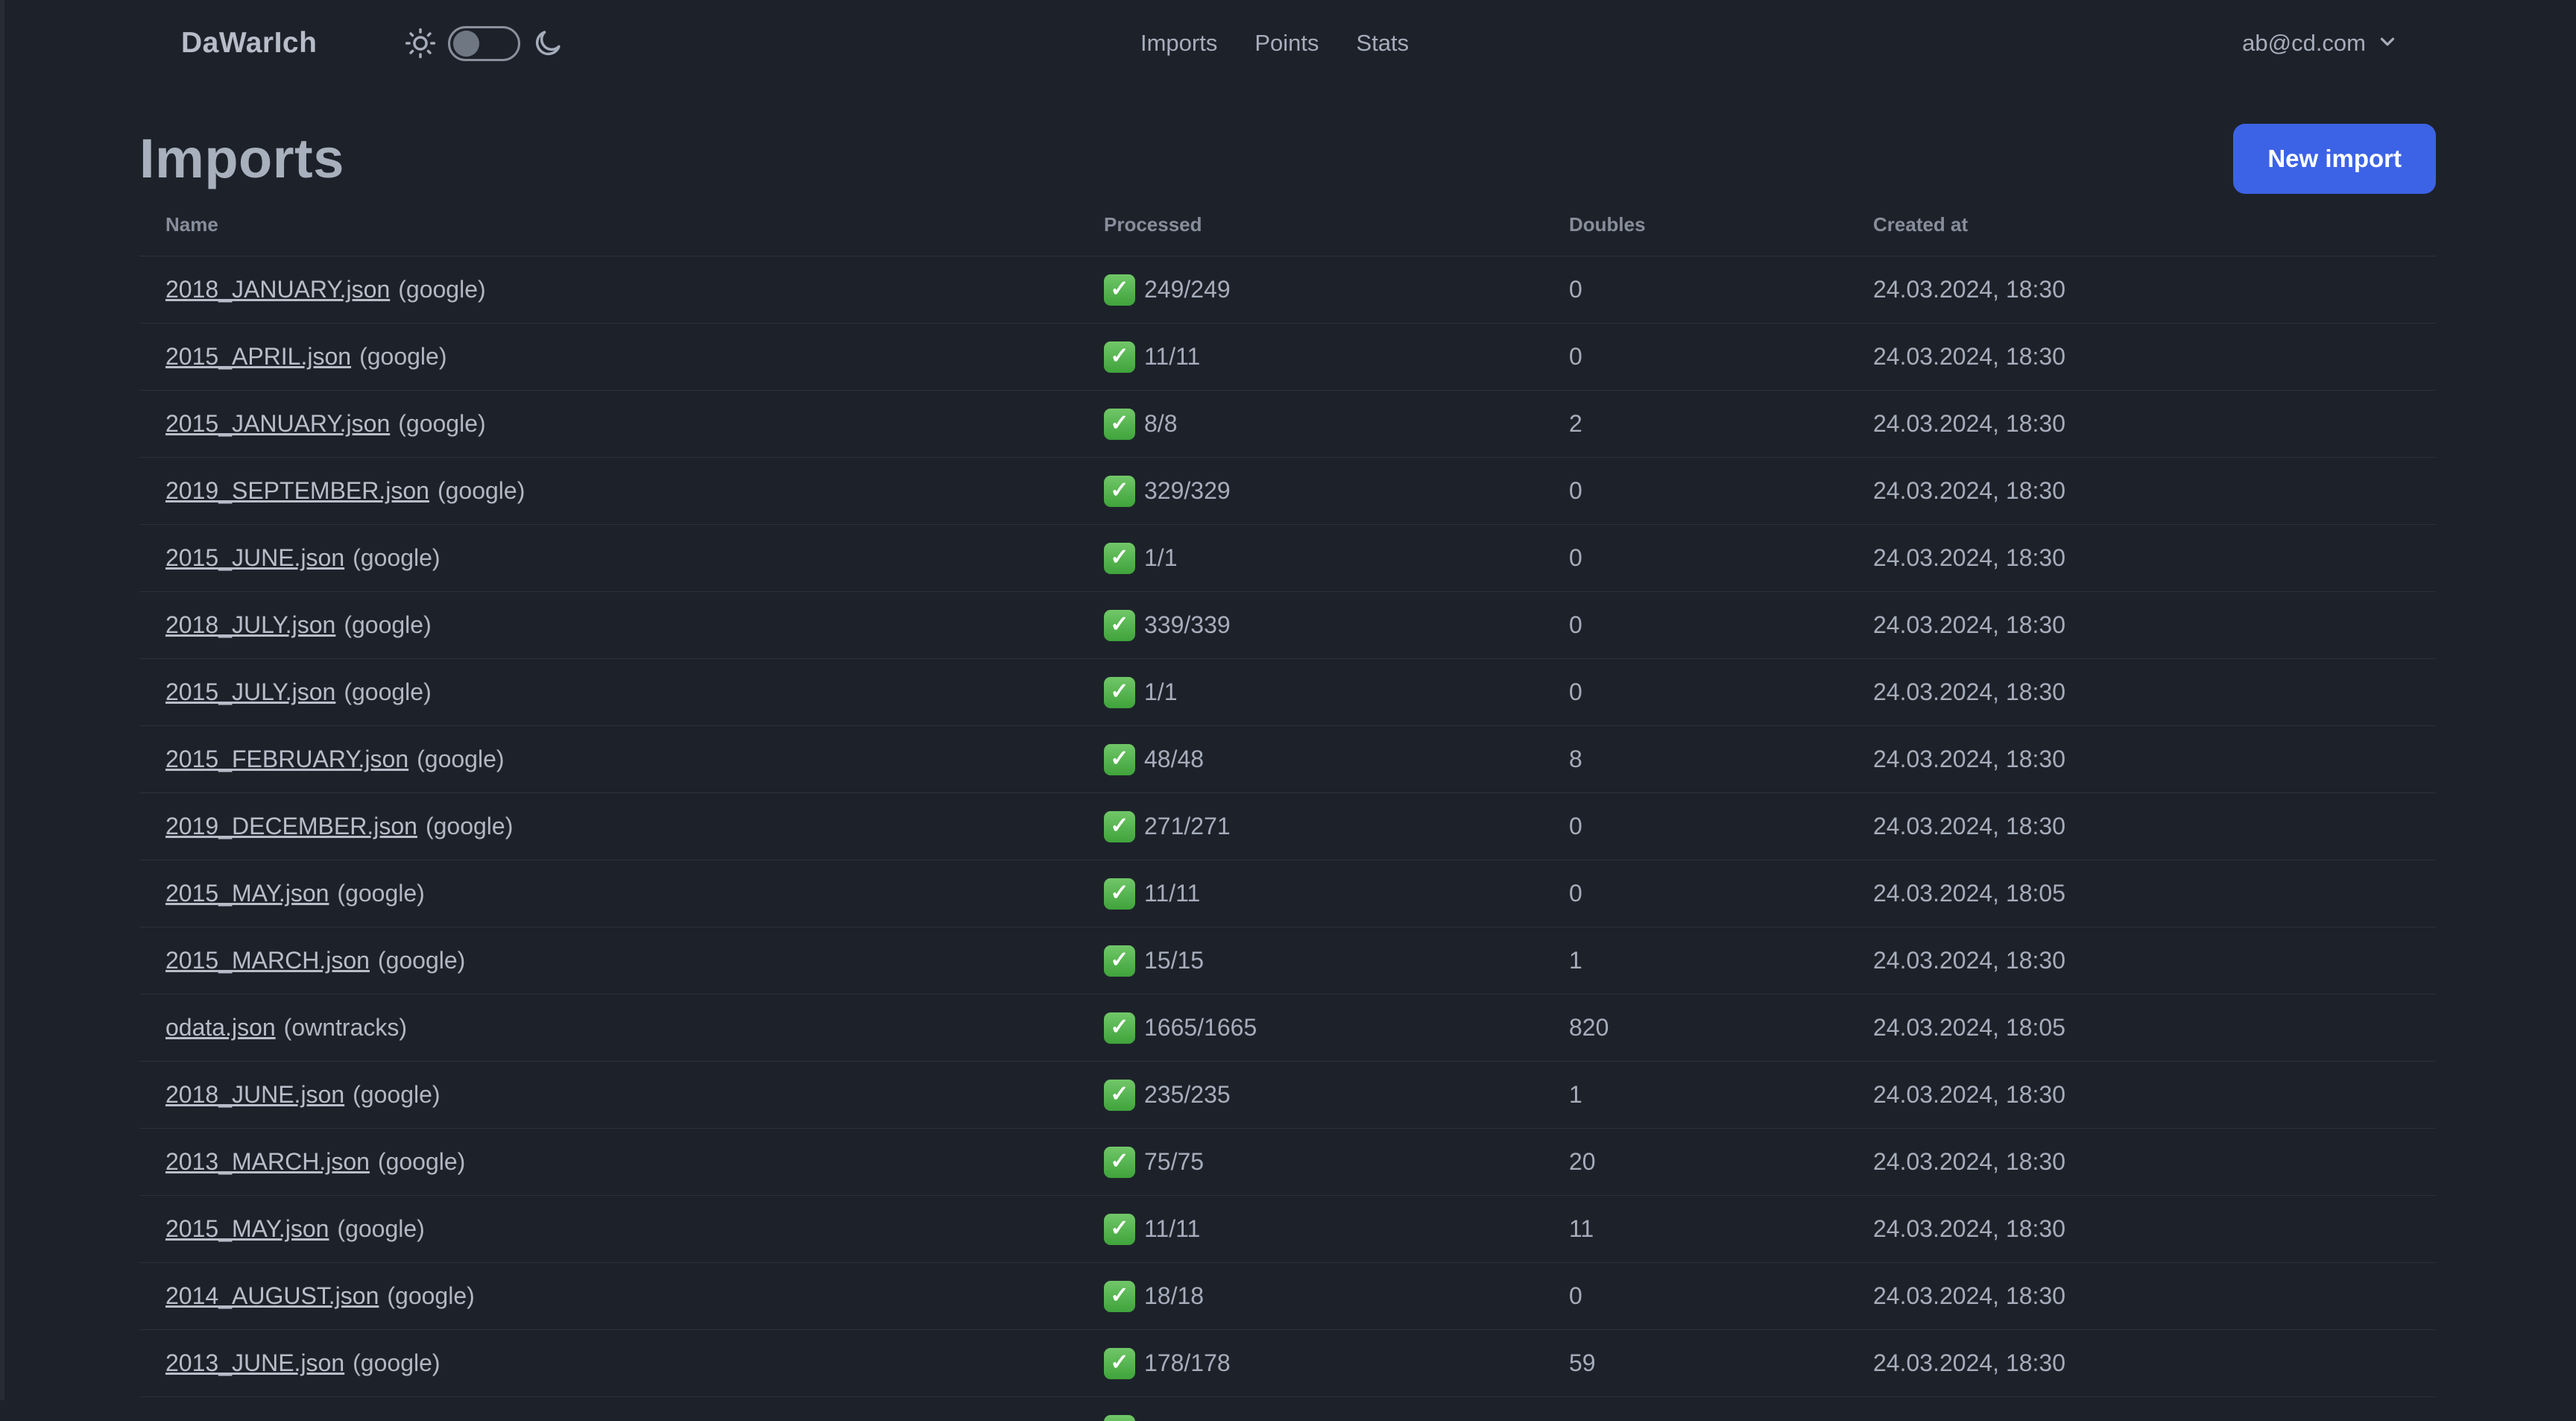  I want to click on import-file-link: 2015_APRIL.json, so click(258, 356).